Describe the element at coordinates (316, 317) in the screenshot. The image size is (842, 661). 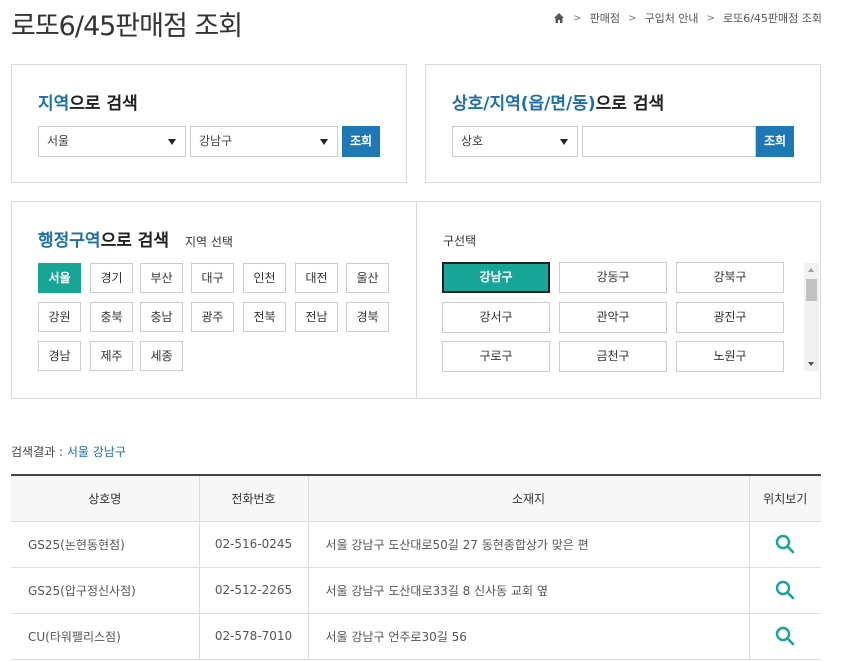
I see `region-button: 전남` at that location.